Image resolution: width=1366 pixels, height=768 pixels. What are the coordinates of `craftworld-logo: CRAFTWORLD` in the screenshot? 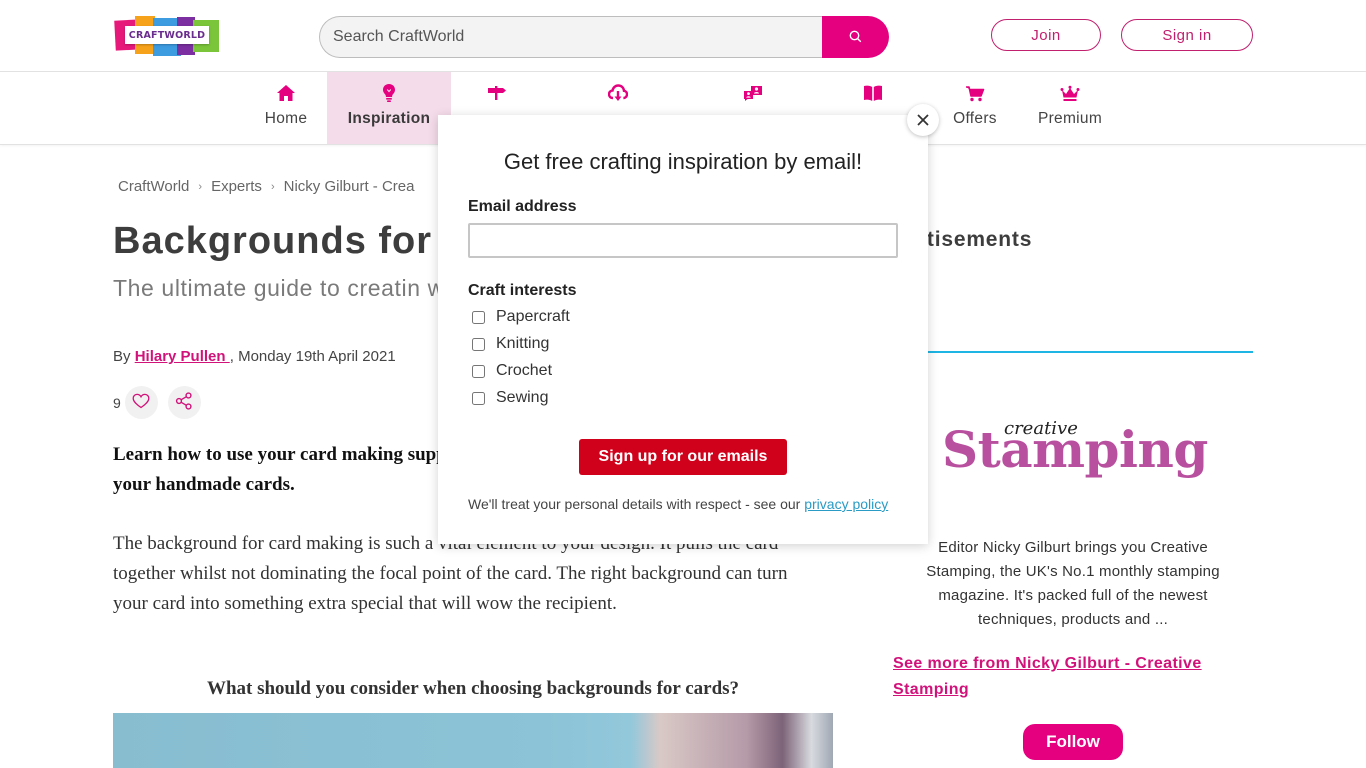 It's located at (166, 36).